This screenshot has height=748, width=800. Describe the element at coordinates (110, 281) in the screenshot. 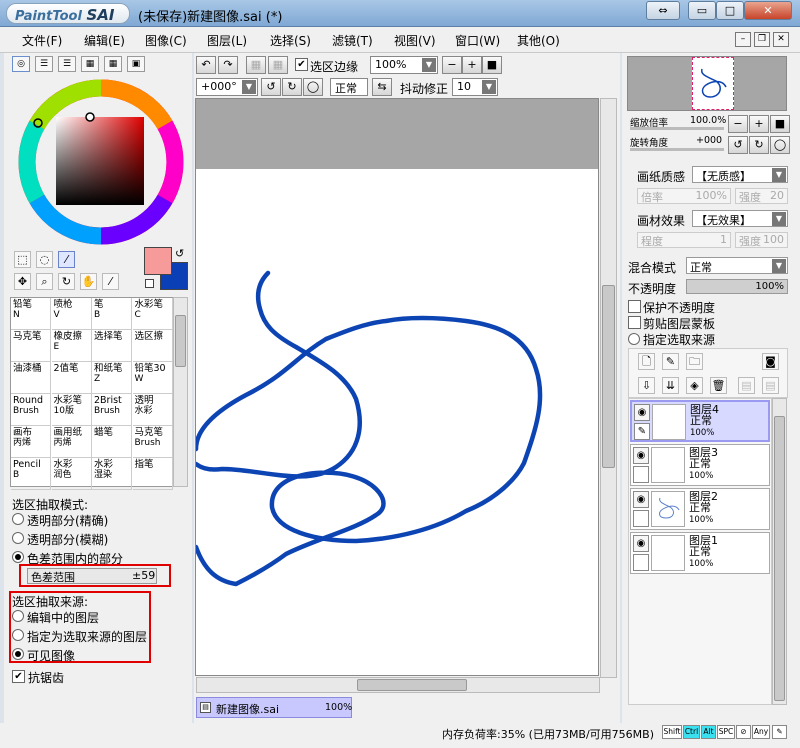

I see `eyedropper-icon: ⁄` at that location.